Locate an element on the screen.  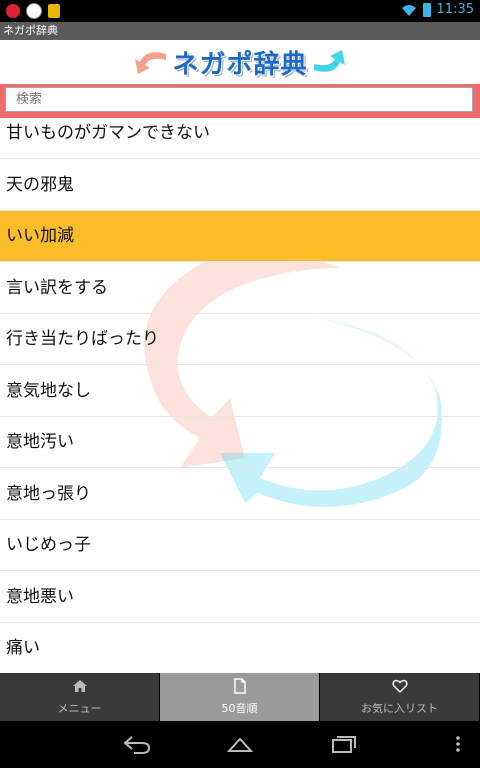
heart-icon is located at coordinates (399, 686).